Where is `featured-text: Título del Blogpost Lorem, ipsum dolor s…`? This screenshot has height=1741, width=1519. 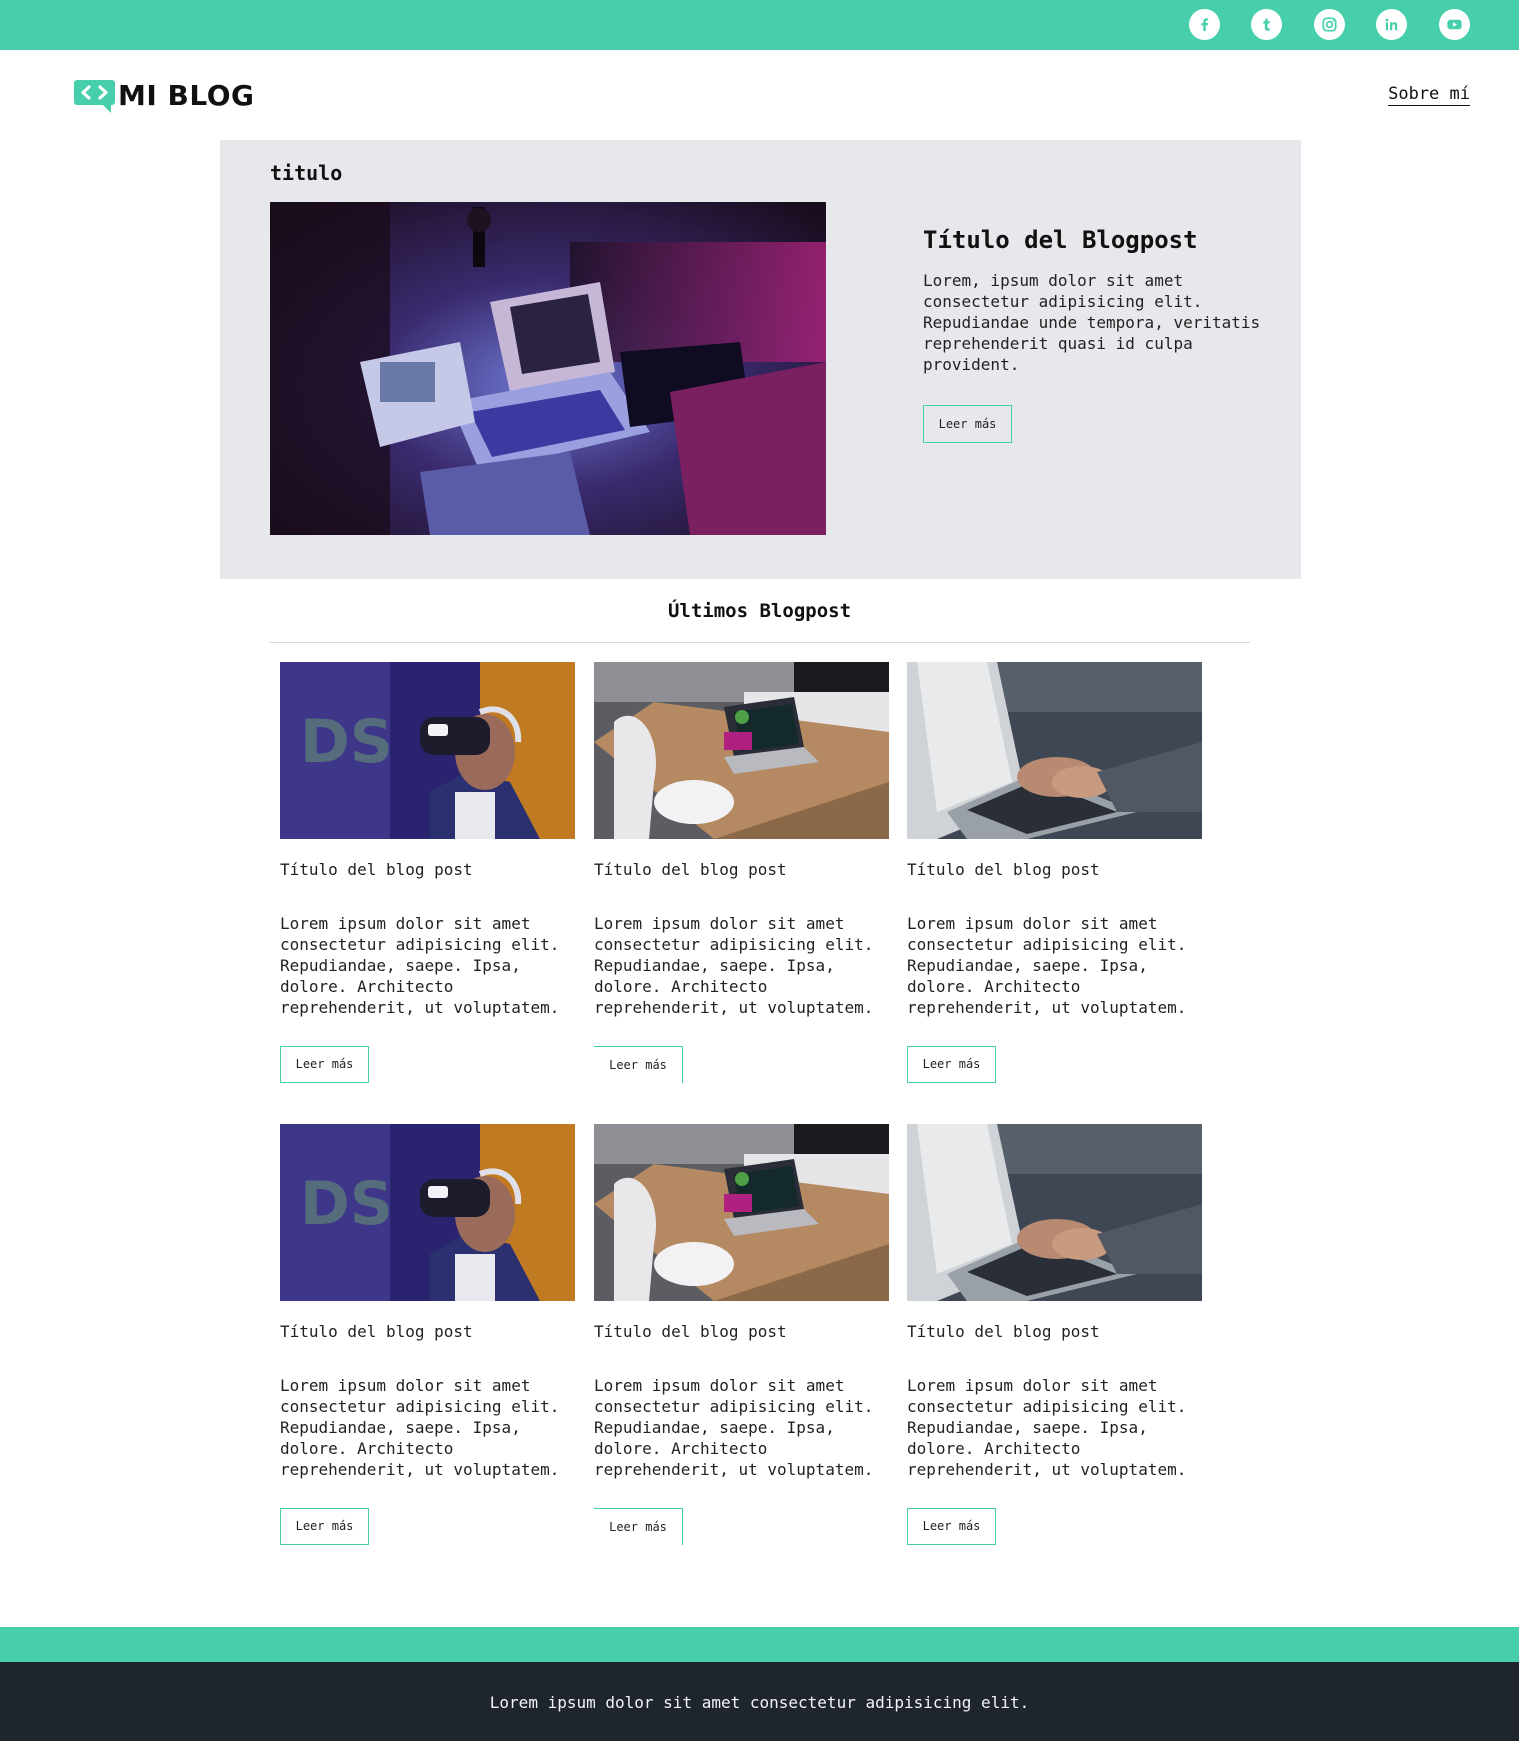 featured-text: Título del Blogpost Lorem, ipsum dolor s… is located at coordinates (1093, 299).